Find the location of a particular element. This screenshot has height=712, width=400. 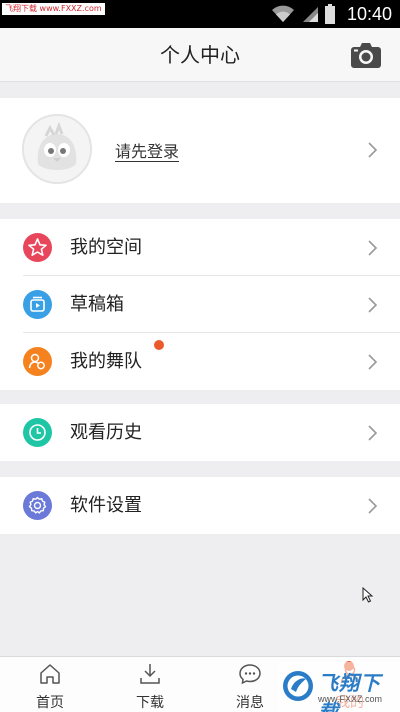

status-bar: 飞翔下载 www.FXXZ.com 10:40 is located at coordinates (200, 14).